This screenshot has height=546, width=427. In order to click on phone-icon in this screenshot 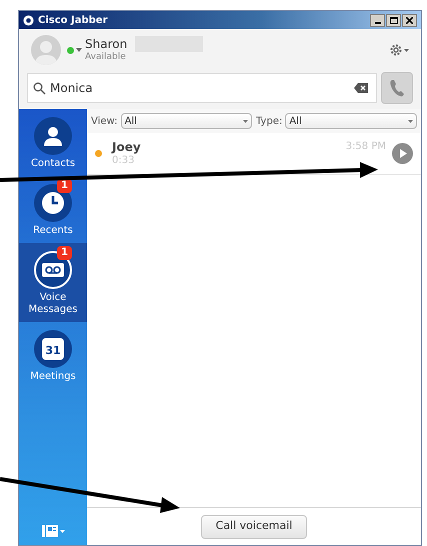, I will do `click(397, 88)`.